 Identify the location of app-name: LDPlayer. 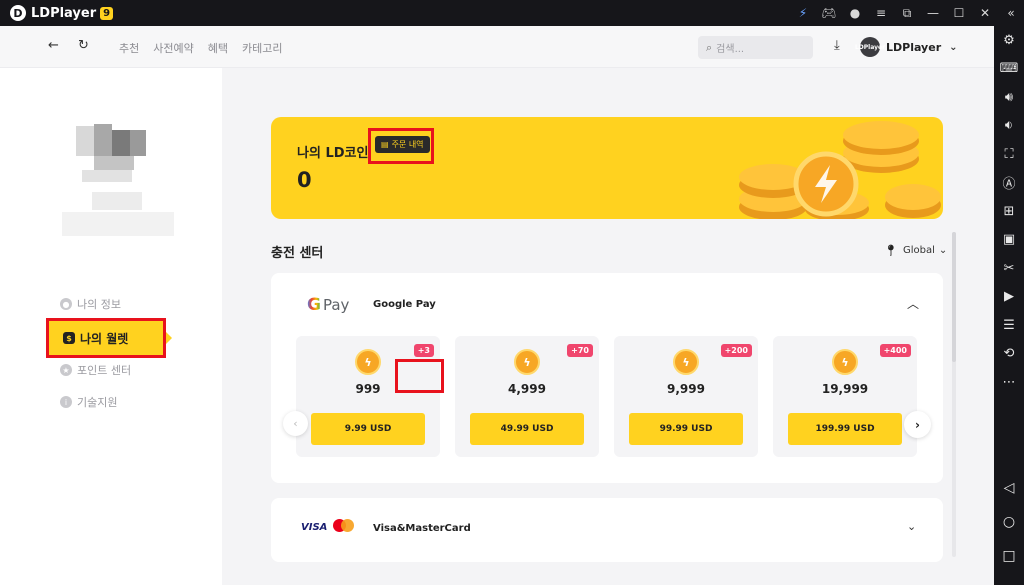
(64, 13).